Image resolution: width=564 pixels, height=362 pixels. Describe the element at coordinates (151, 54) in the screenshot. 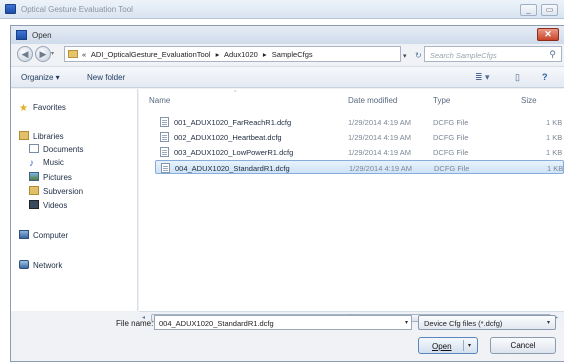

I see `breadcrumb-item: ADI_OpticalGesture_EvaluationTool` at that location.